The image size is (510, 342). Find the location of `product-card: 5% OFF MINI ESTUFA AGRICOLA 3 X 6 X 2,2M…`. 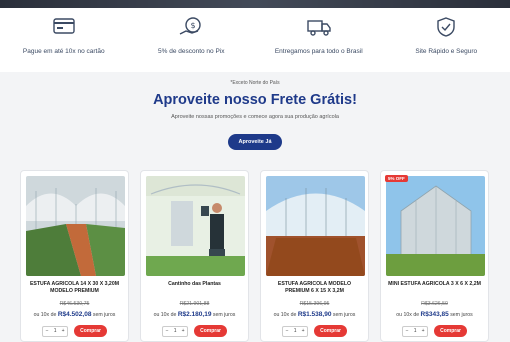

product-card: 5% OFF MINI ESTUFA AGRICOLA 3 X 6 X 2,2M… is located at coordinates (434, 256).